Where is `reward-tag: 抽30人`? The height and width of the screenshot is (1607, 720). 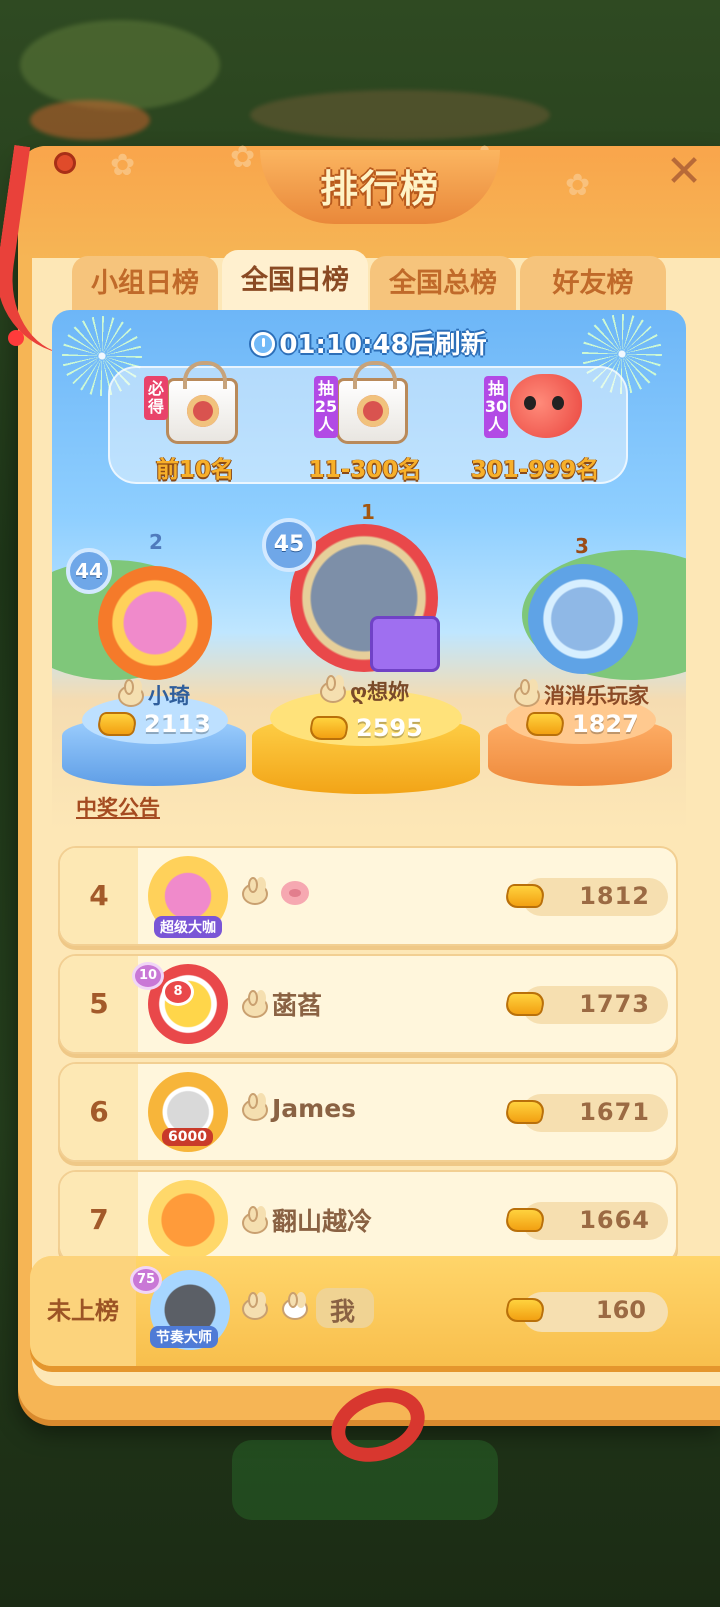
reward-tag: 抽30人 is located at coordinates (496, 407).